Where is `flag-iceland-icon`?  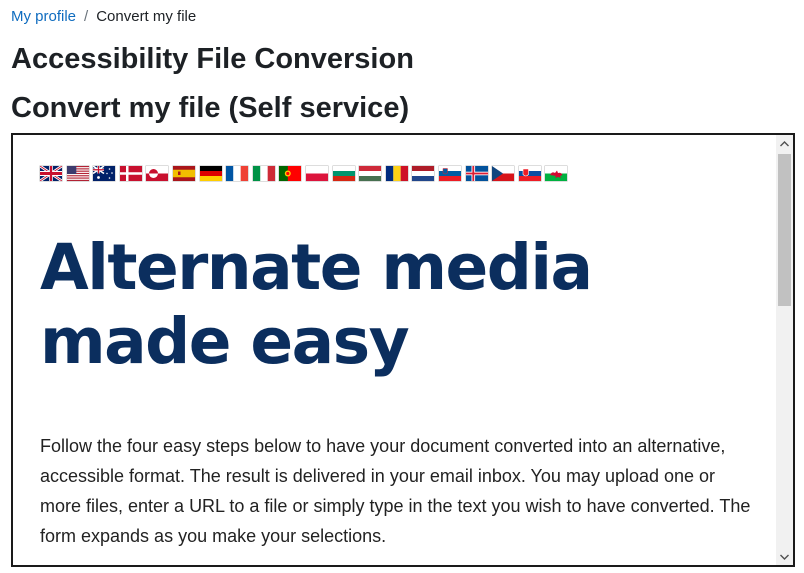 flag-iceland-icon is located at coordinates (476, 173).